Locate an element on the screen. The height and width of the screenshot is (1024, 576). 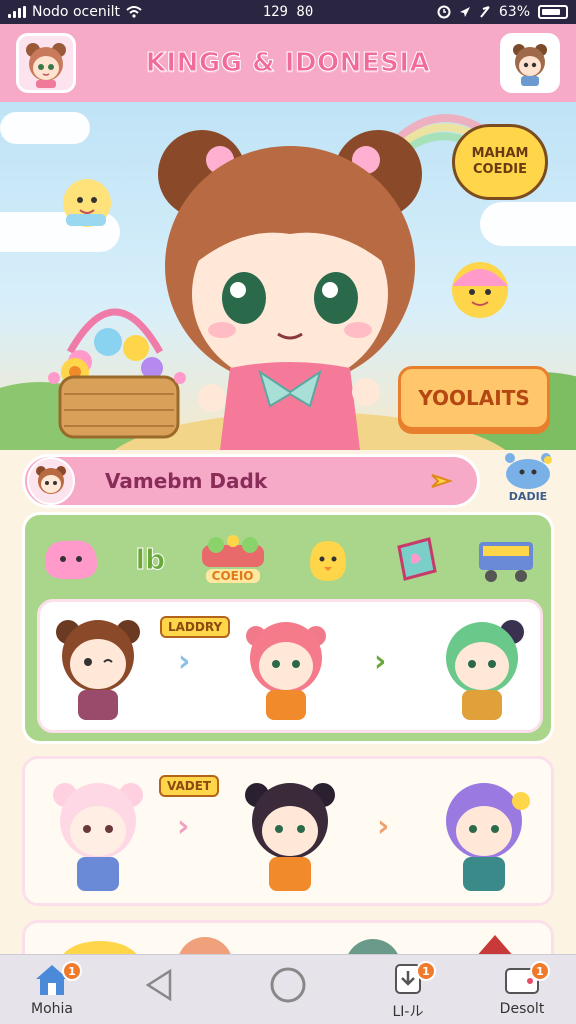
category-card is located at coordinates (415, 559).